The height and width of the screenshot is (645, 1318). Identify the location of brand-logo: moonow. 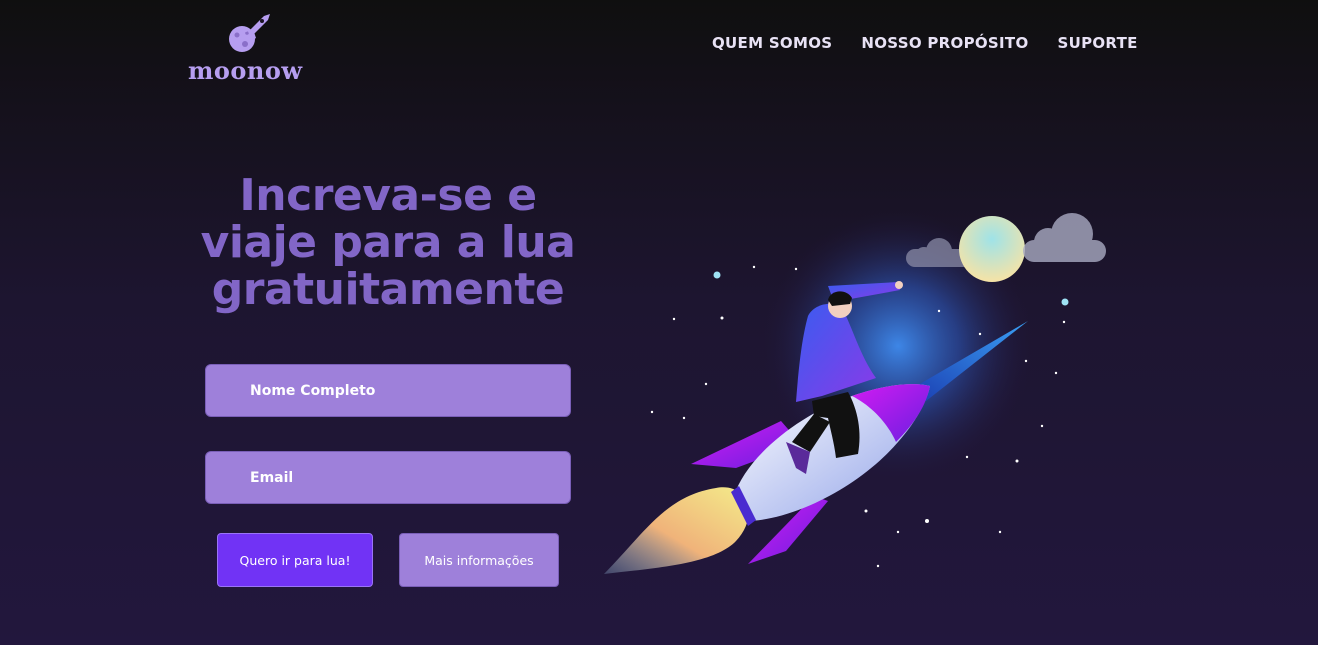
(251, 48).